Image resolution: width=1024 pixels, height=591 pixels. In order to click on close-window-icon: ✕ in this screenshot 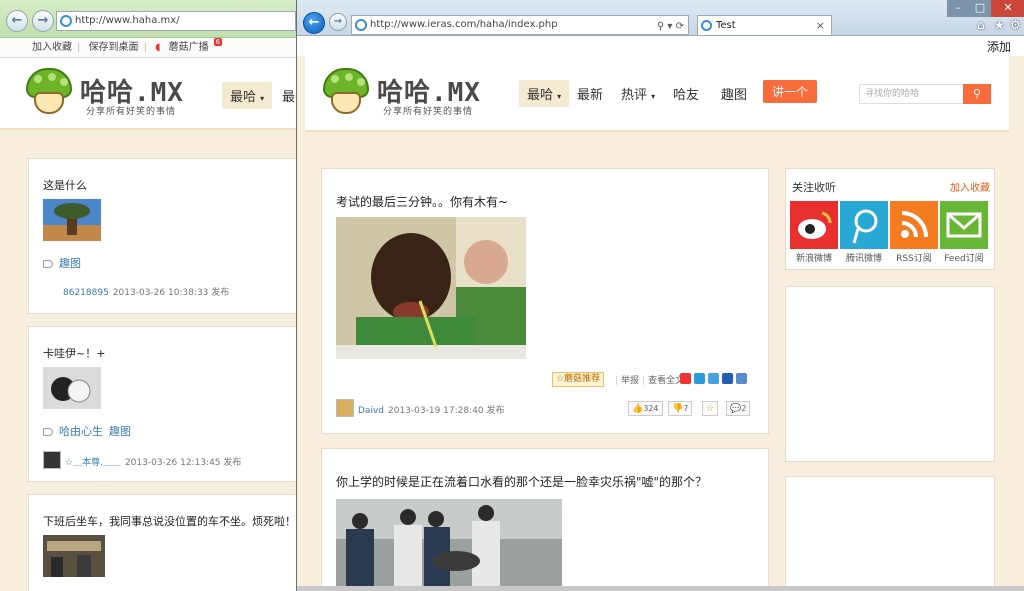, I will do `click(1007, 8)`.